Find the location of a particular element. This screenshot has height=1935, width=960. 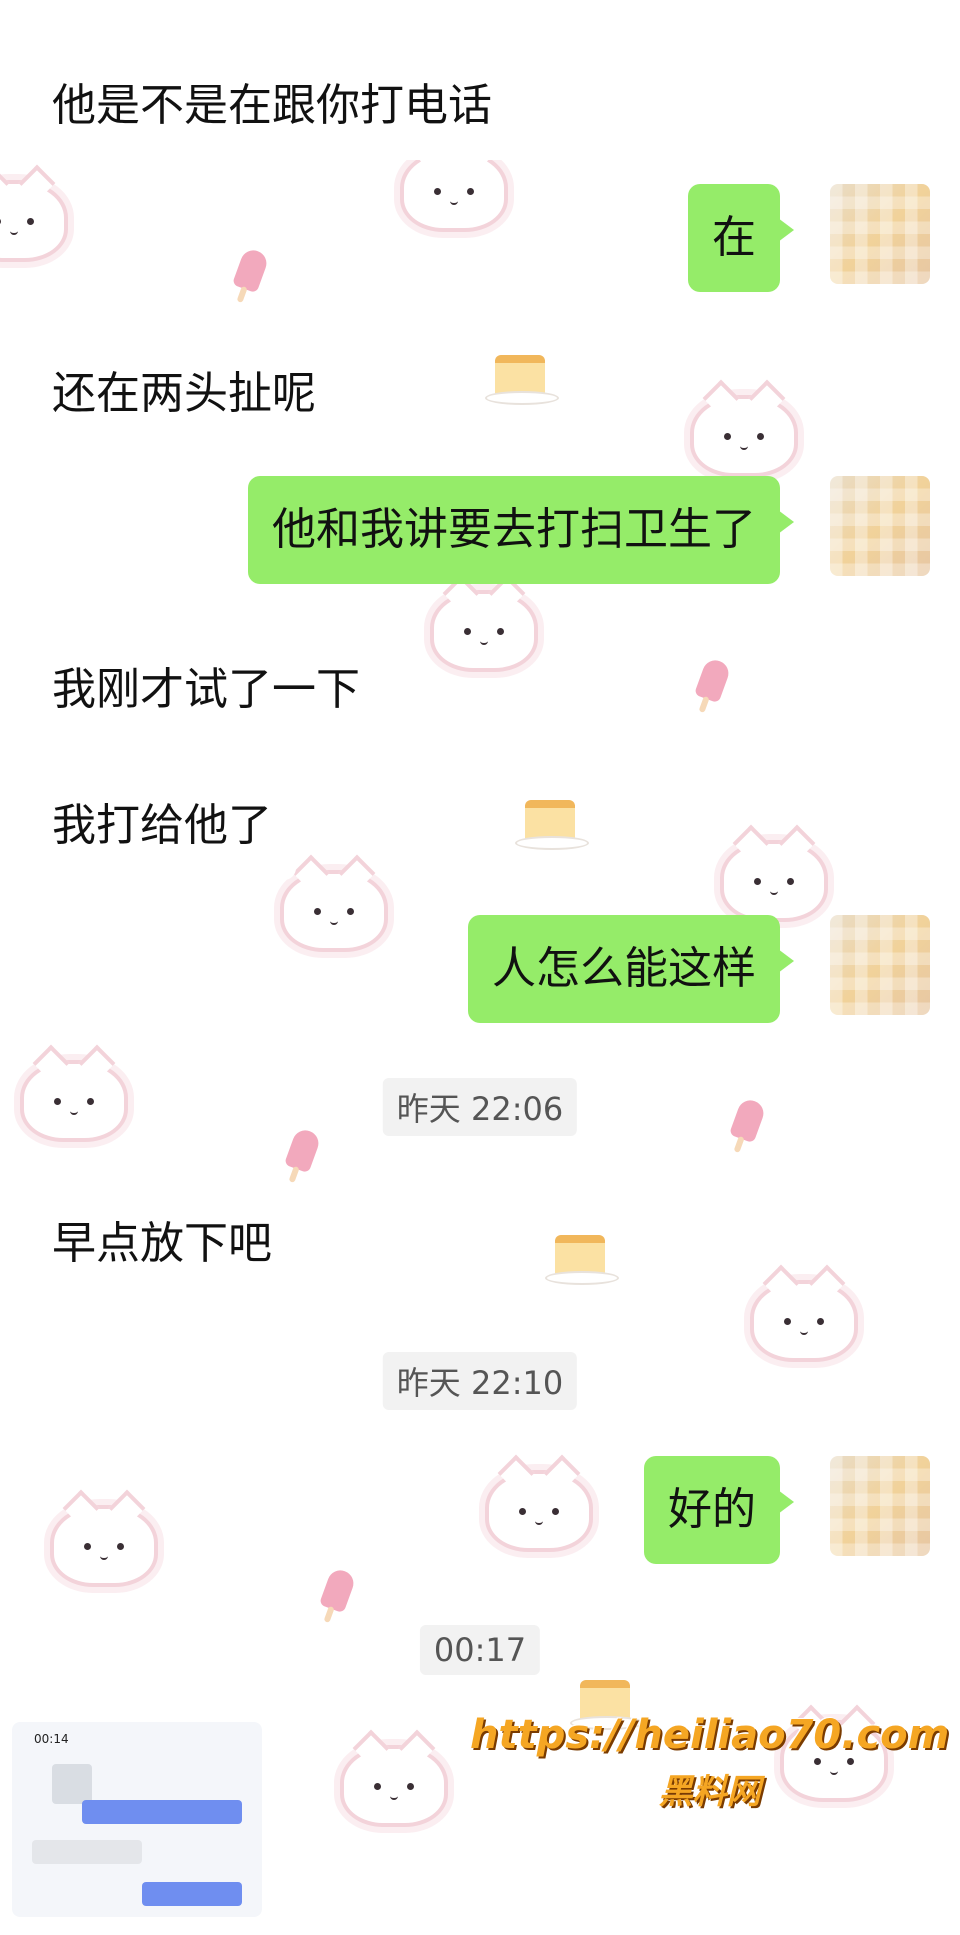

thumbnail-avatar is located at coordinates (72, 1784).